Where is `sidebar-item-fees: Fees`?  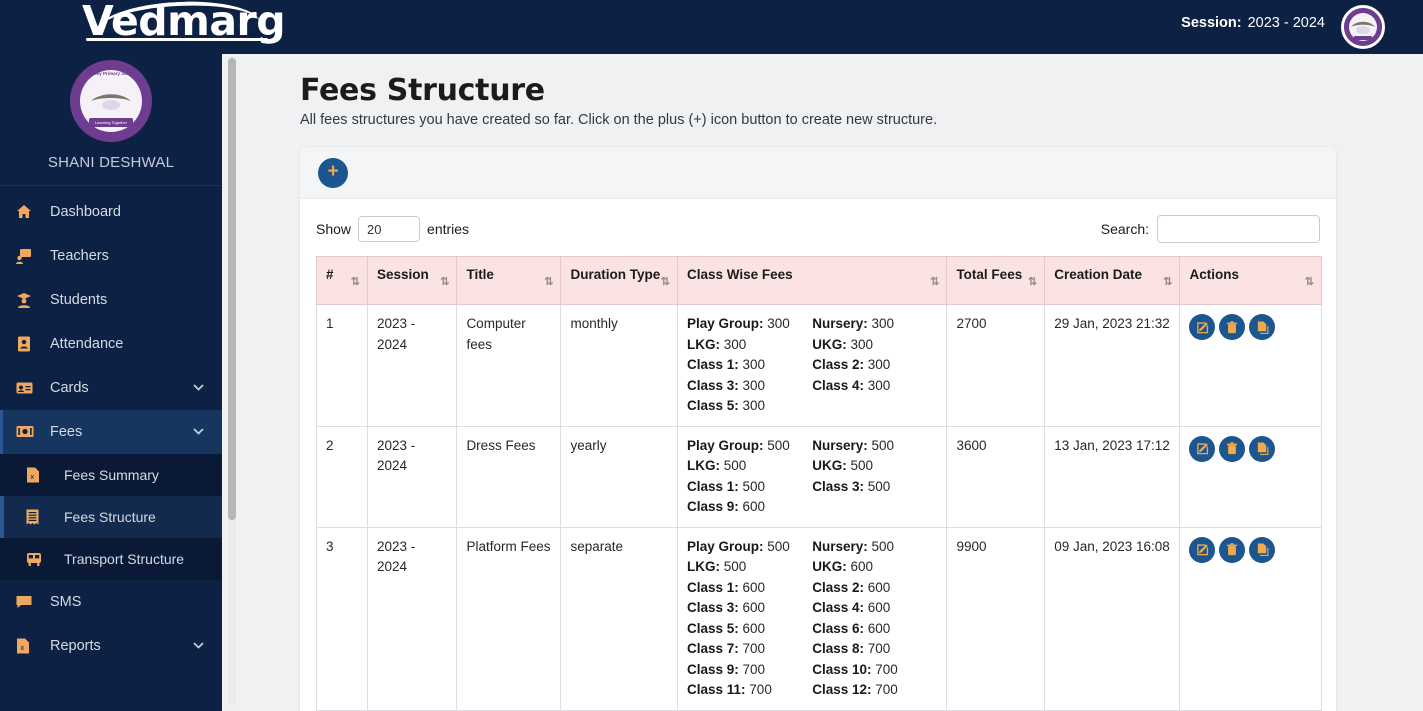
sidebar-item-fees: Fees is located at coordinates (111, 432).